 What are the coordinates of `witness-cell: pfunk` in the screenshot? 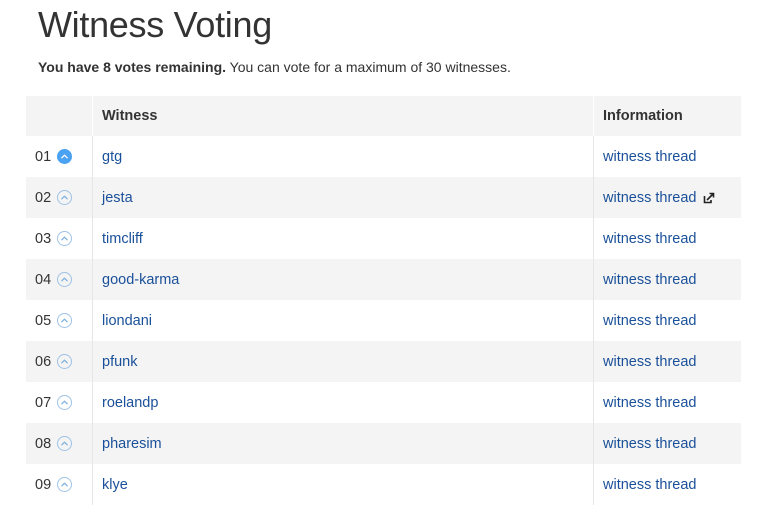 It's located at (343, 361).